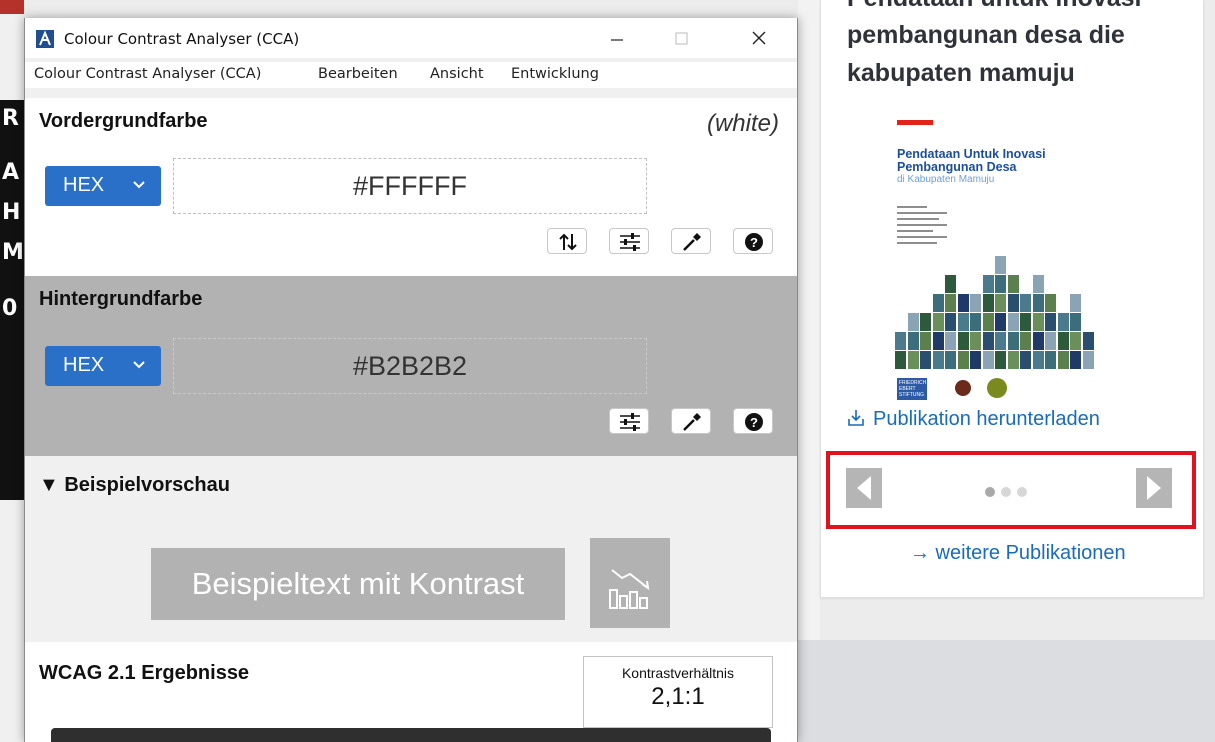  I want to click on menu-ansicht: Ansicht, so click(457, 74).